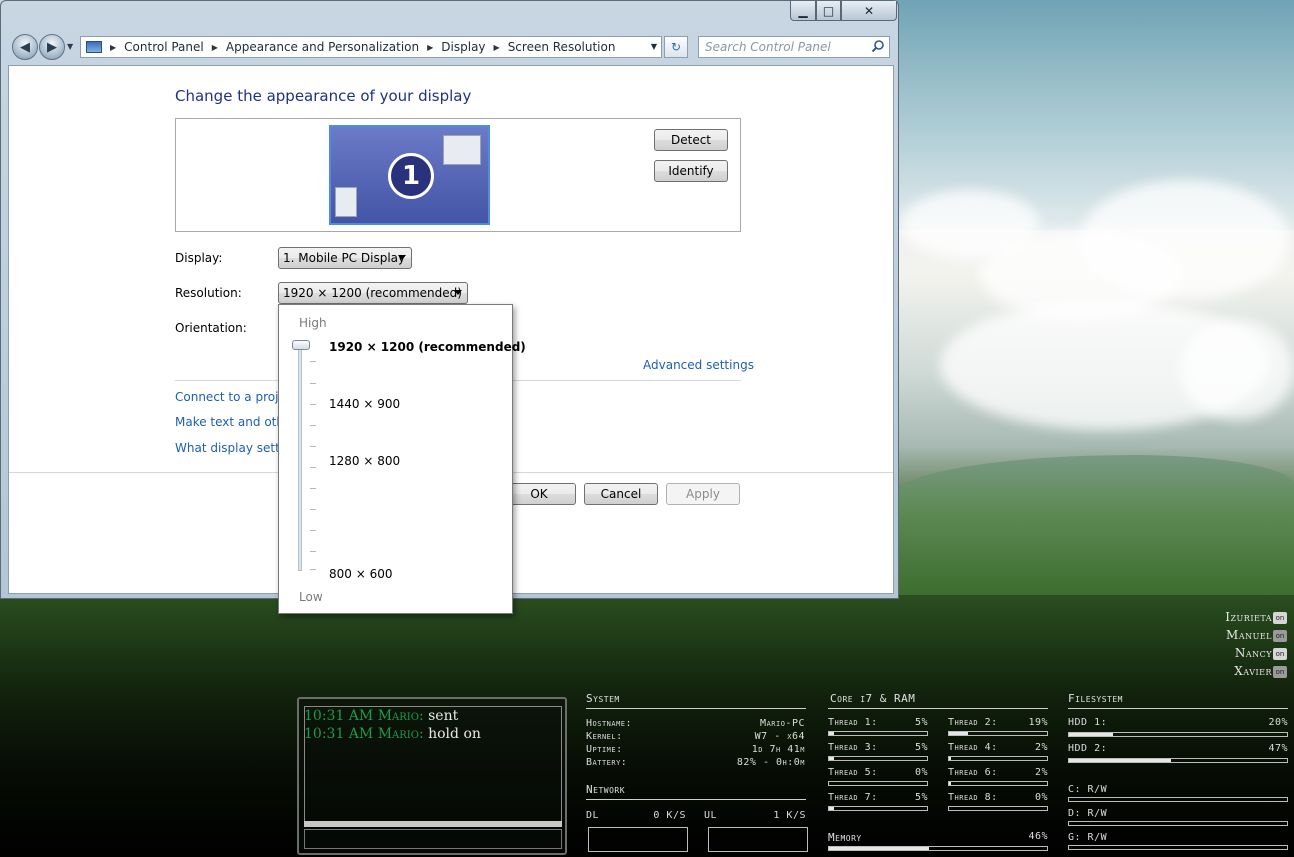 Image resolution: width=1294 pixels, height=857 pixels. I want to click on apply-button: Apply, so click(703, 494).